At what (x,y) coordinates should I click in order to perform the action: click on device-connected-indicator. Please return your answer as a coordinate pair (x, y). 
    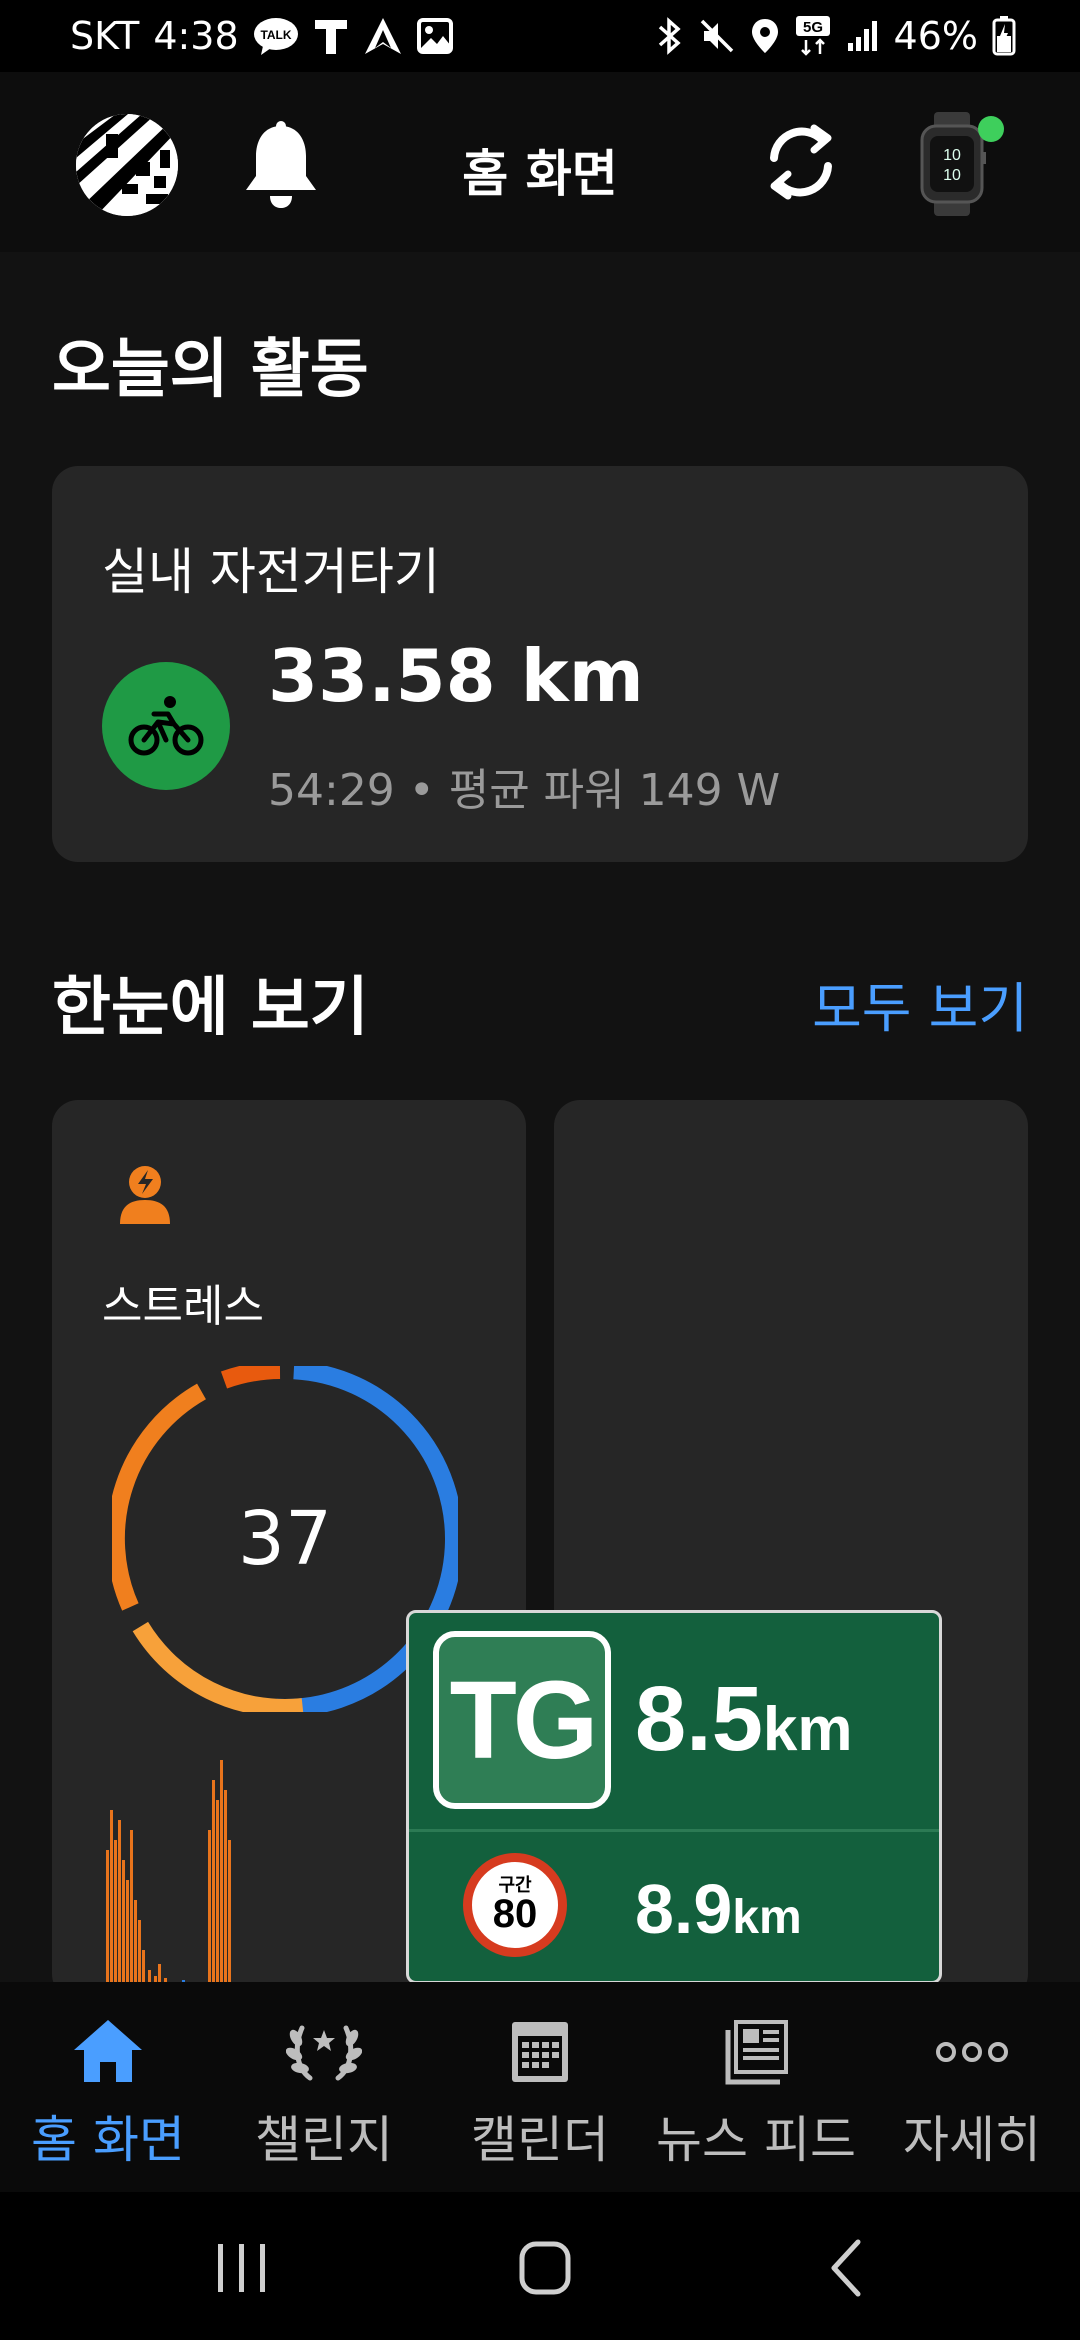
    Looking at the image, I should click on (991, 129).